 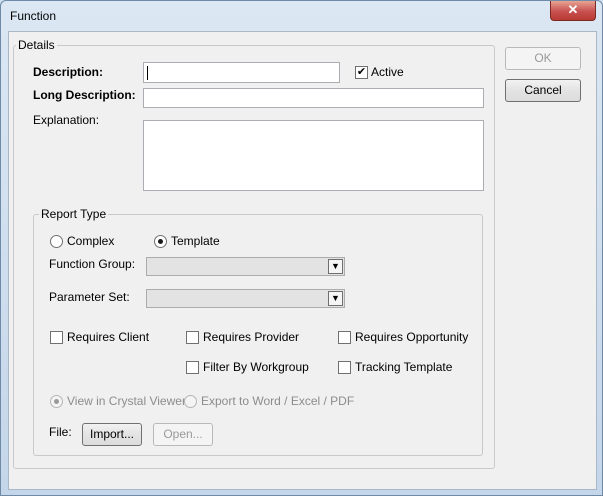 What do you see at coordinates (313, 155) in the screenshot?
I see `explanation-textarea` at bounding box center [313, 155].